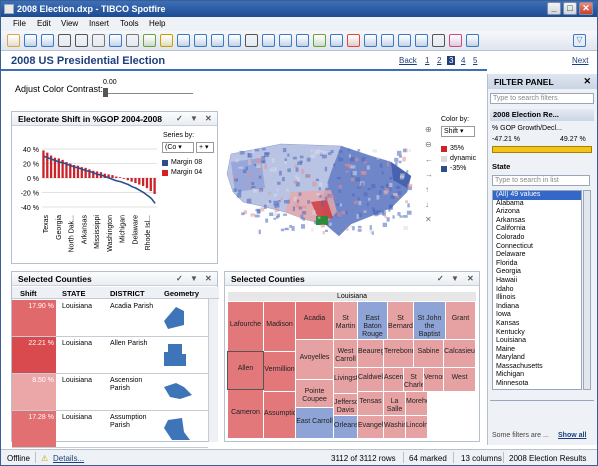 Image resolution: width=598 pixels, height=466 pixels. I want to click on treemap-cell: St Martin, so click(345, 320).